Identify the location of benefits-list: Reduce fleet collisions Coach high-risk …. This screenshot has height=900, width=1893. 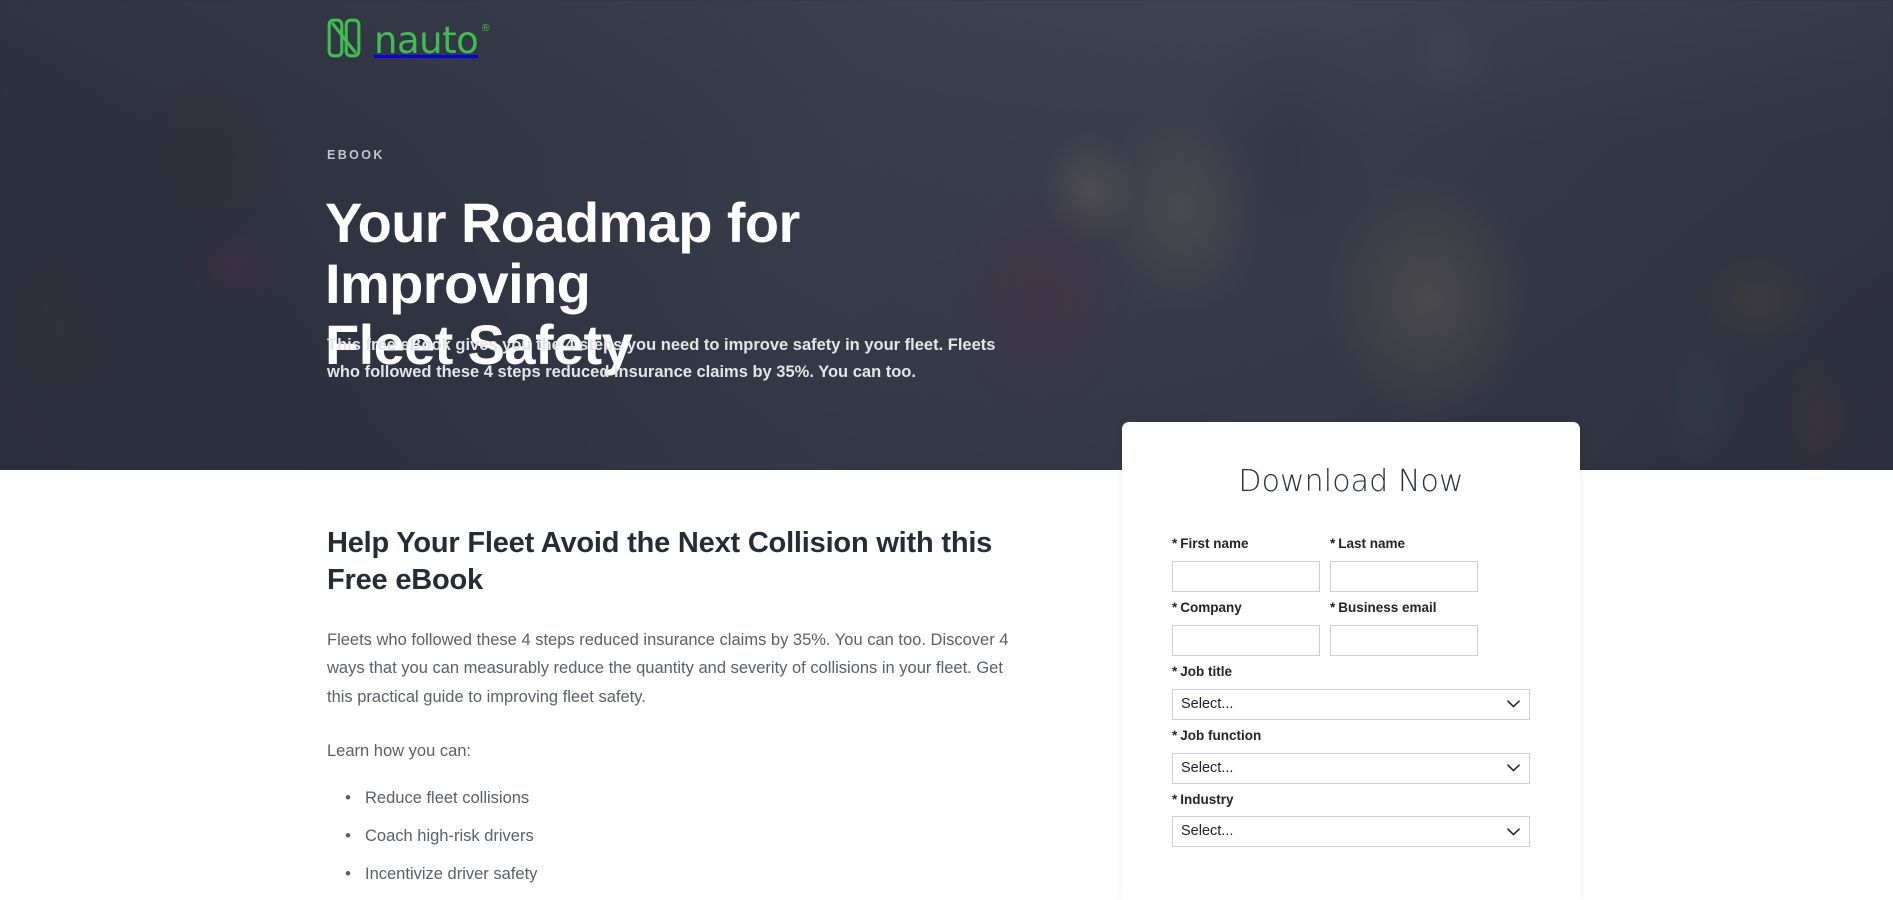
(687, 836).